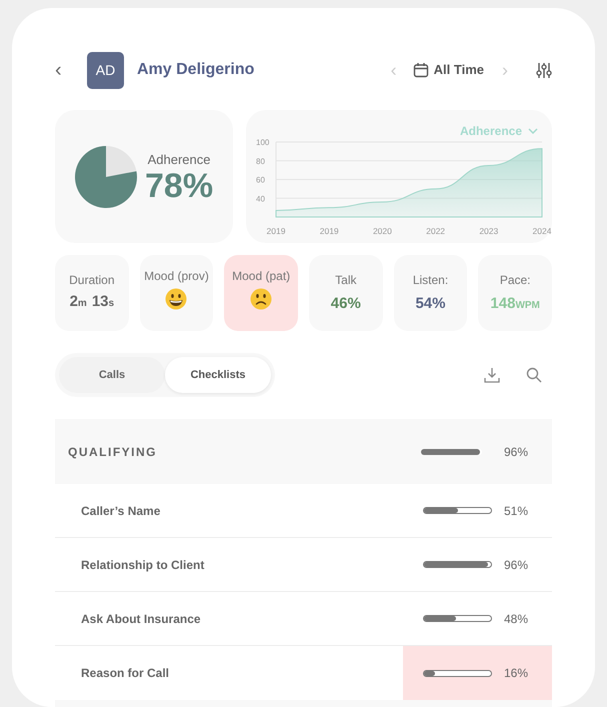 The image size is (607, 707). I want to click on percent-value: 16%, so click(516, 673).